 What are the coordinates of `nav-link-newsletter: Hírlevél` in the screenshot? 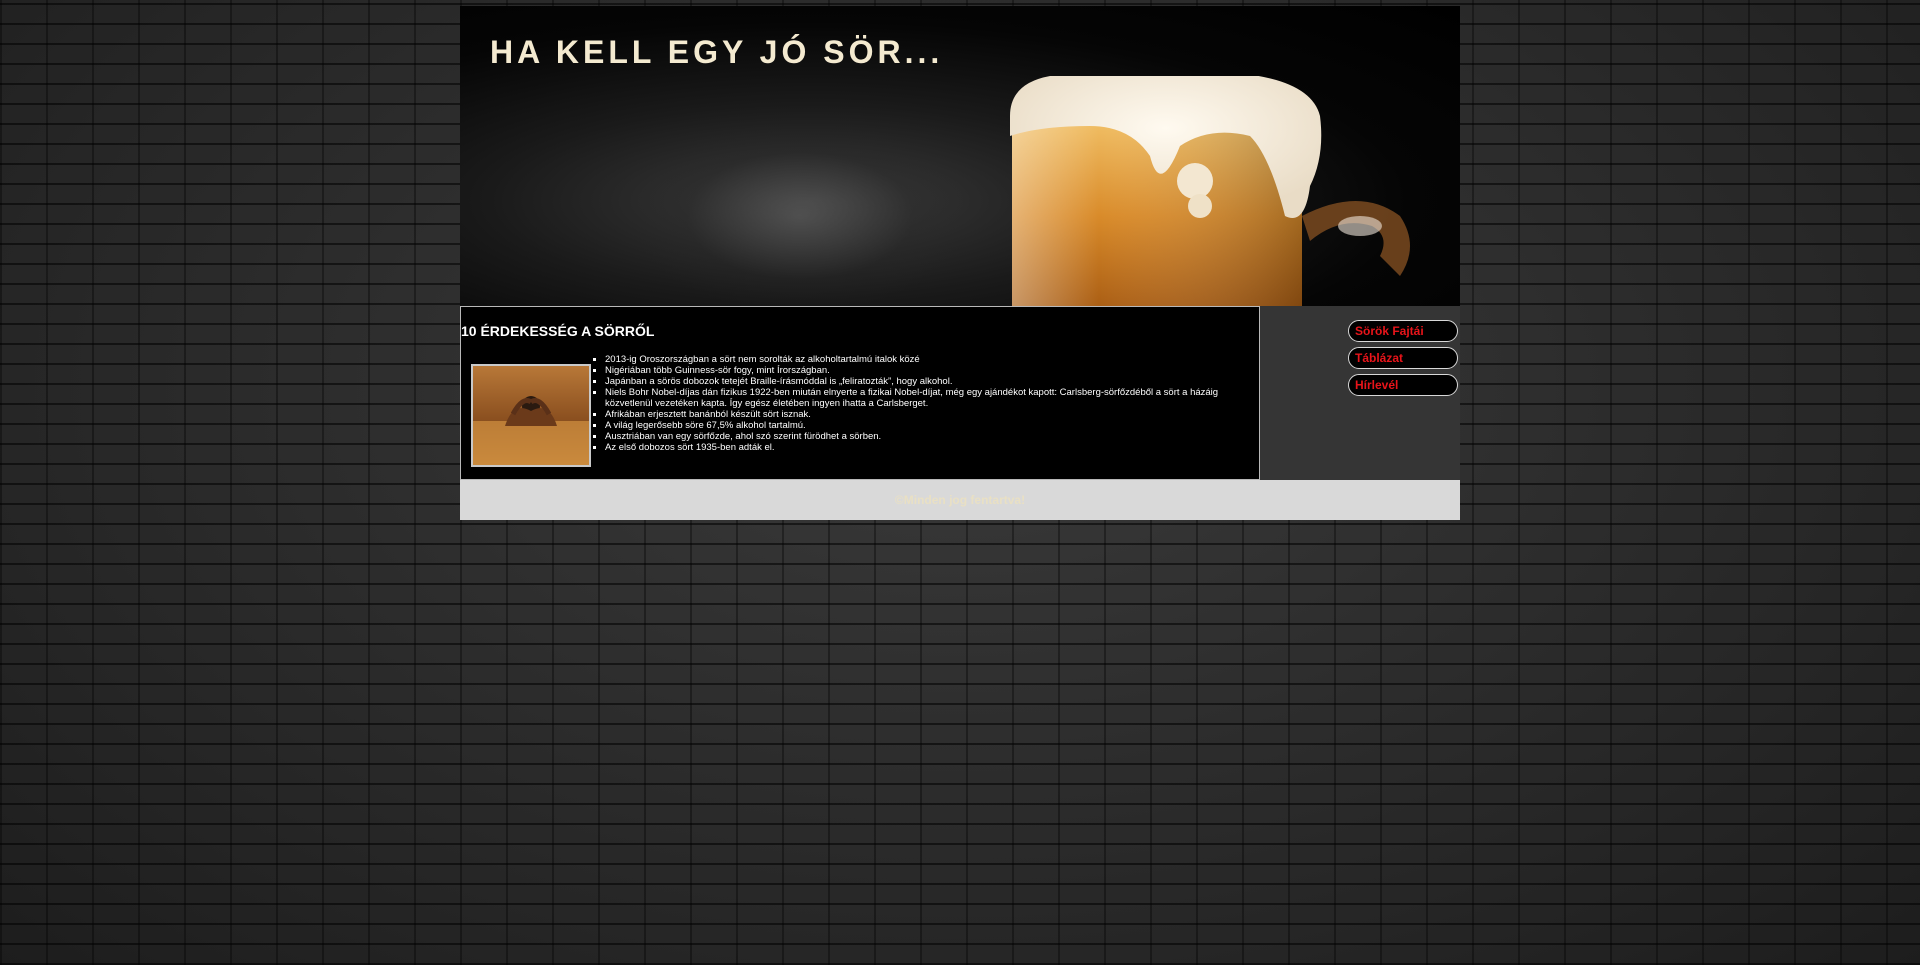 It's located at (1403, 385).